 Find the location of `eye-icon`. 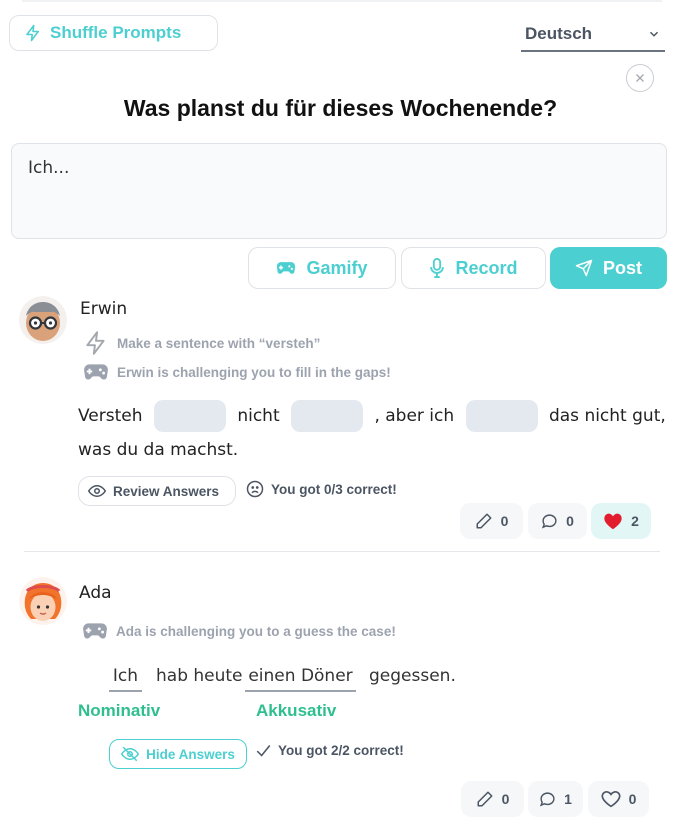

eye-icon is located at coordinates (97, 491).